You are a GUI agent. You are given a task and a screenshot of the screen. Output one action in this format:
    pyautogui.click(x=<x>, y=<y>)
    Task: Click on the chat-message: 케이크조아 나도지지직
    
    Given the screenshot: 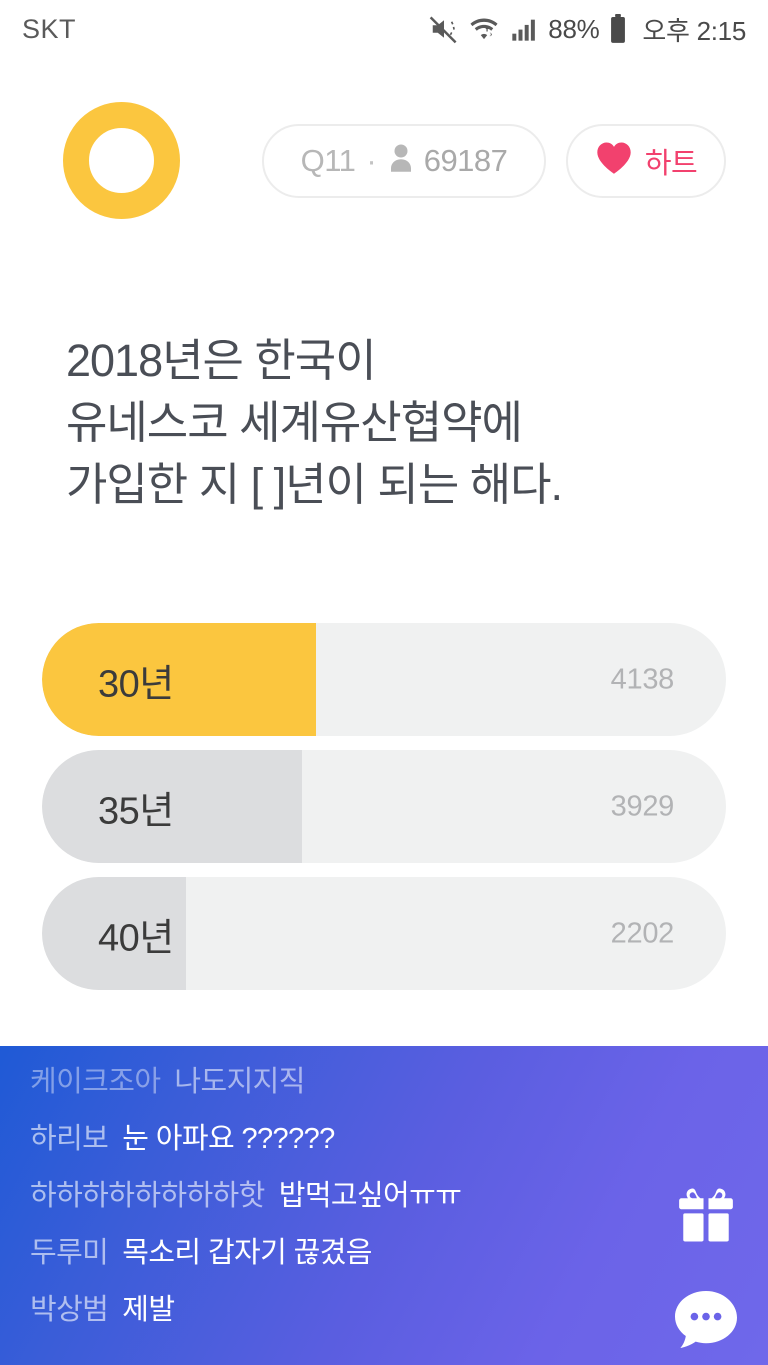 What is the action you would take?
    pyautogui.click(x=340, y=1086)
    